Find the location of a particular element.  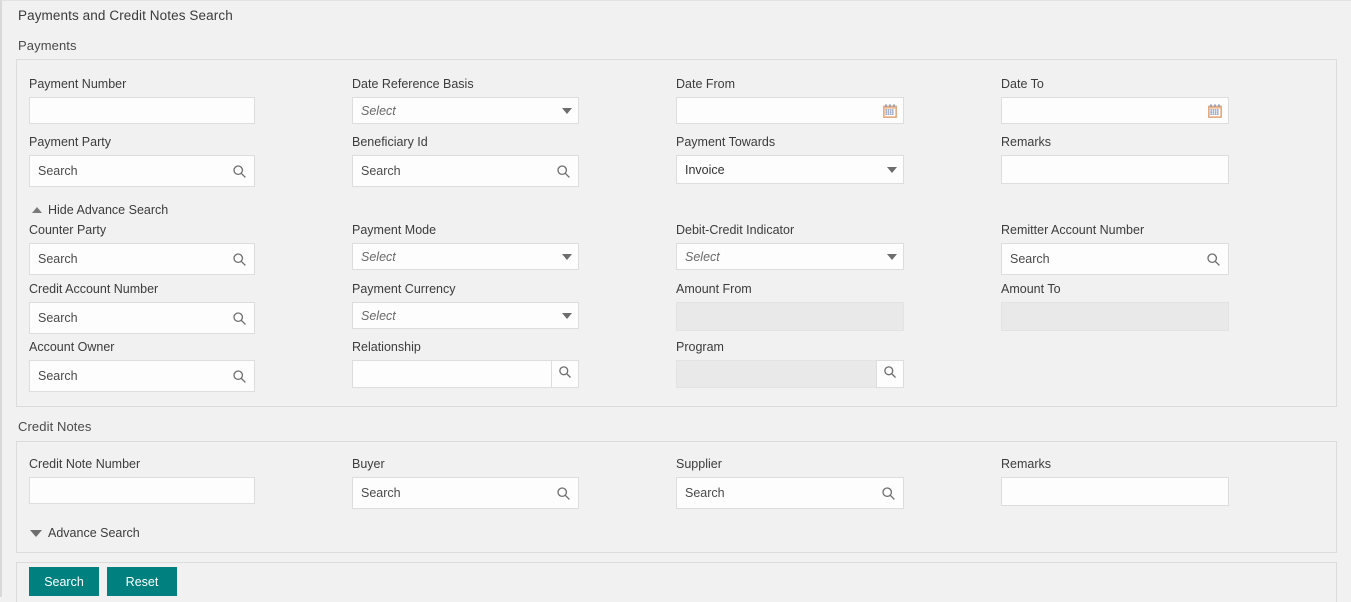

payment-currency-select: Select is located at coordinates (465, 315).